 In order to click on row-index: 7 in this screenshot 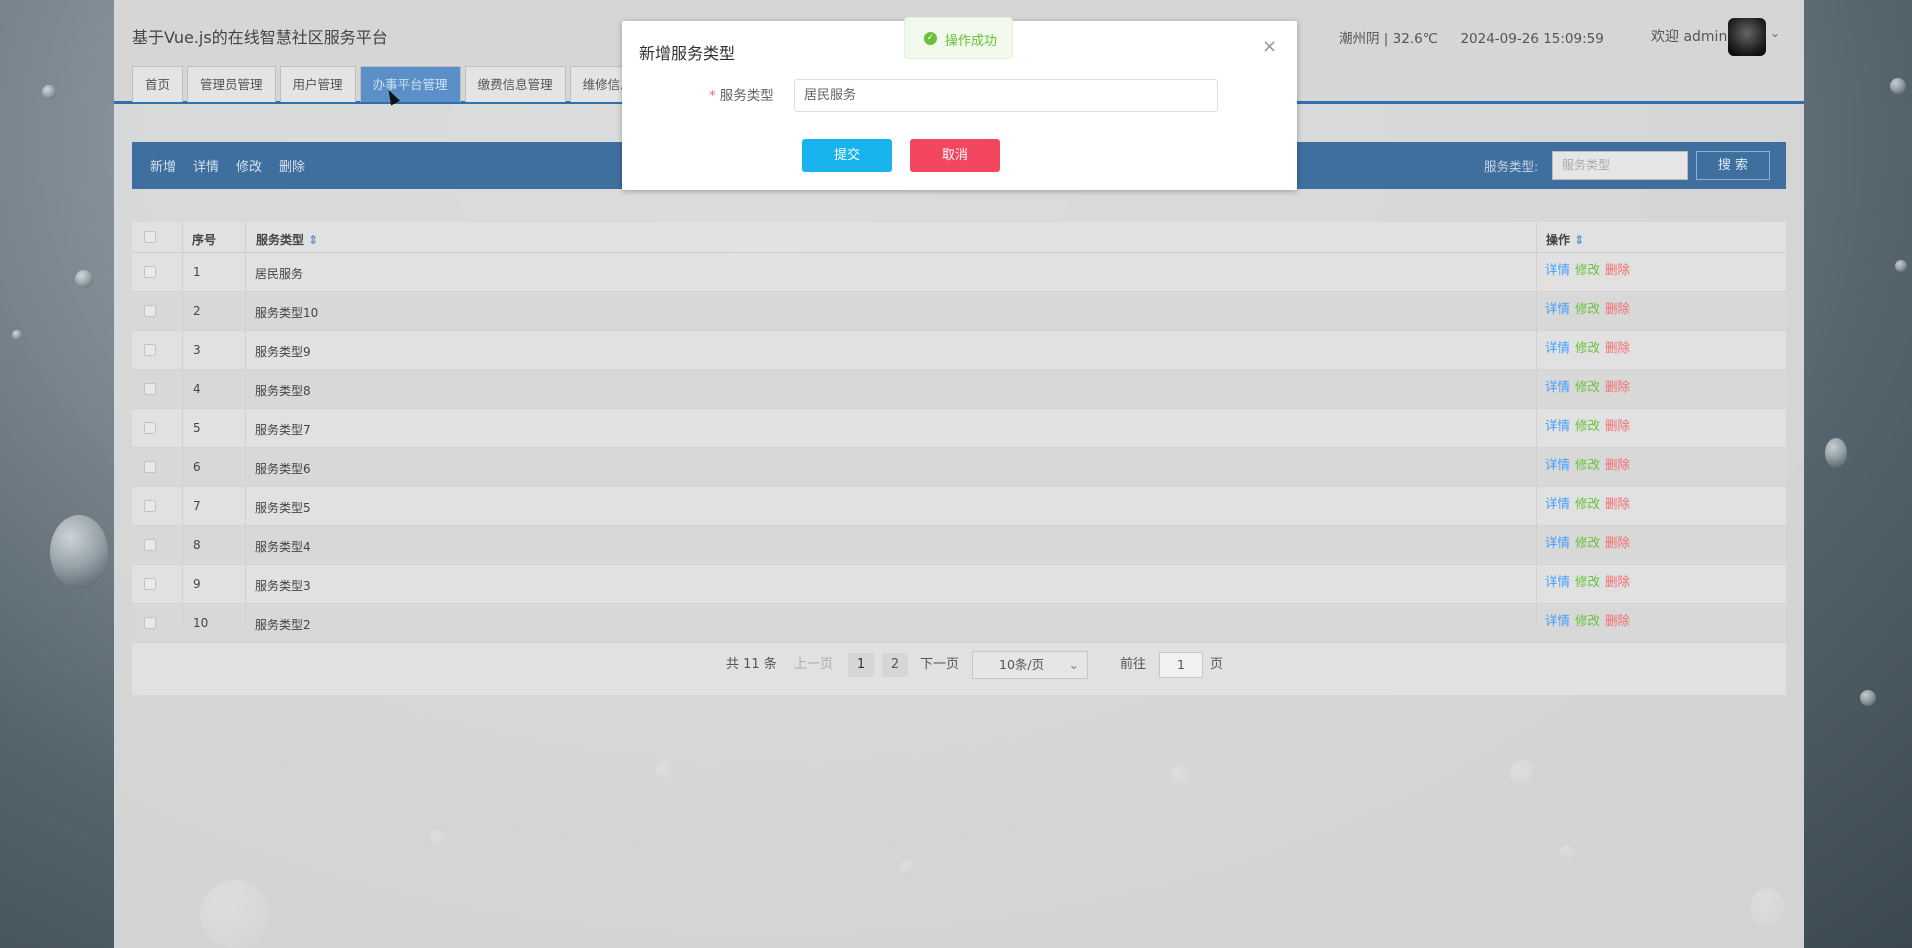, I will do `click(197, 506)`.